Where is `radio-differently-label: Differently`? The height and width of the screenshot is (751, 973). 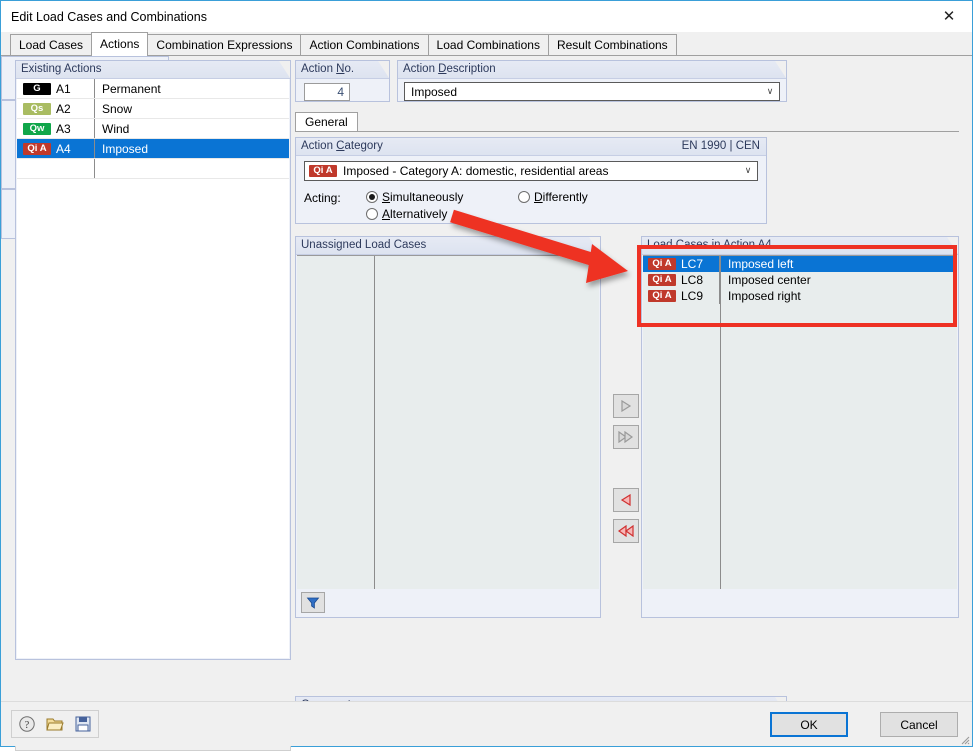 radio-differently-label: Differently is located at coordinates (561, 197).